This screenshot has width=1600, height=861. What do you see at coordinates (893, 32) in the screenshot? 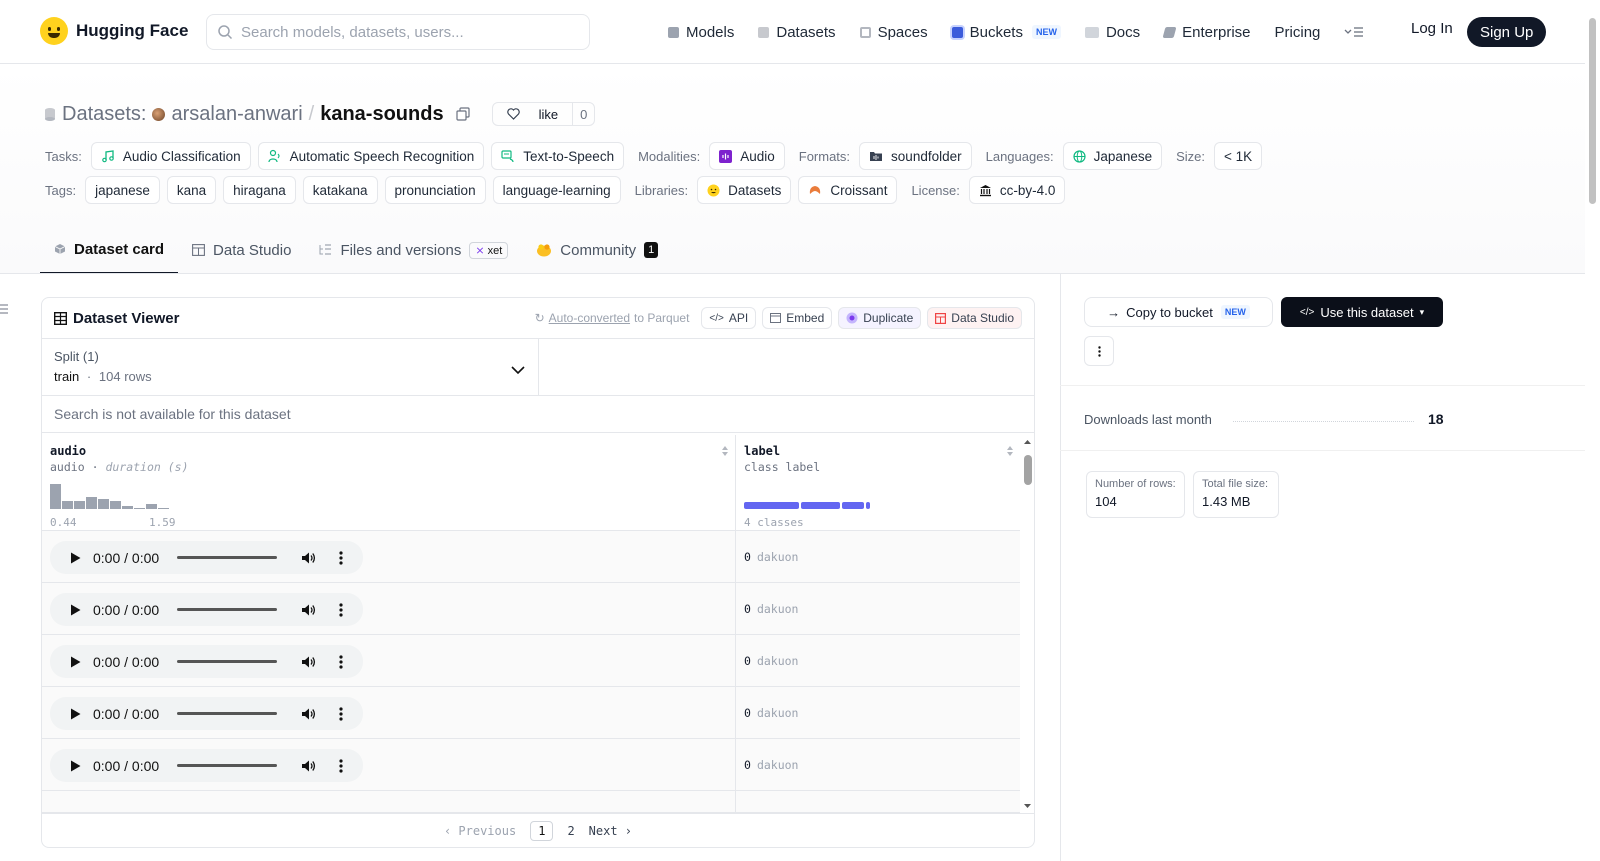
I see `nav-spaces: Spaces` at bounding box center [893, 32].